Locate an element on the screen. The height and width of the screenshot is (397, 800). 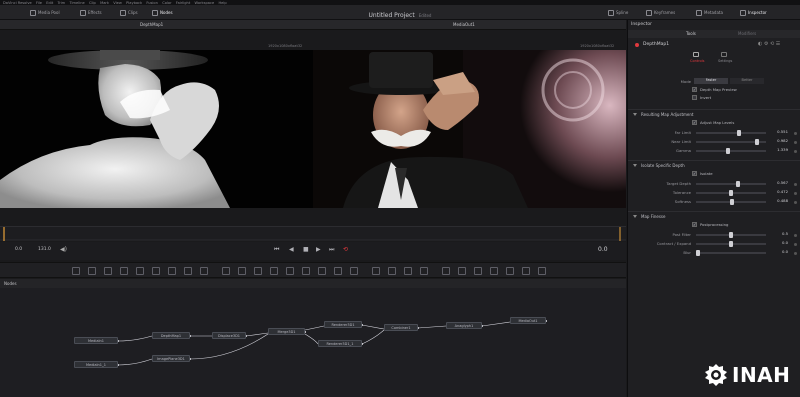
renderer-3d-tool-icon is located at coordinates (510, 271).